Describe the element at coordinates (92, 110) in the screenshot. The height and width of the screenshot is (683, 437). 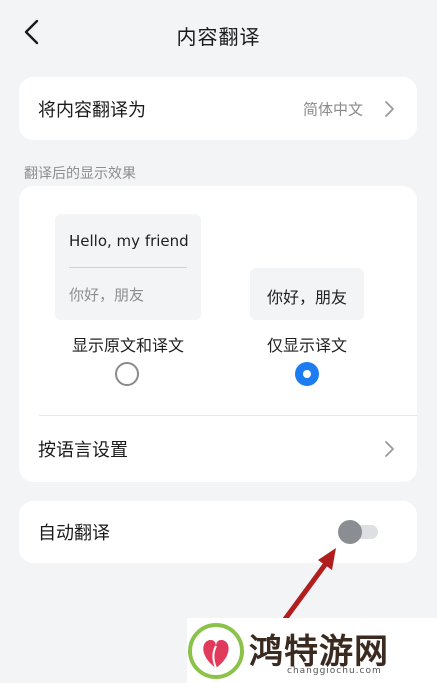
I see `translate-target-label: 将内容翻译为` at that location.